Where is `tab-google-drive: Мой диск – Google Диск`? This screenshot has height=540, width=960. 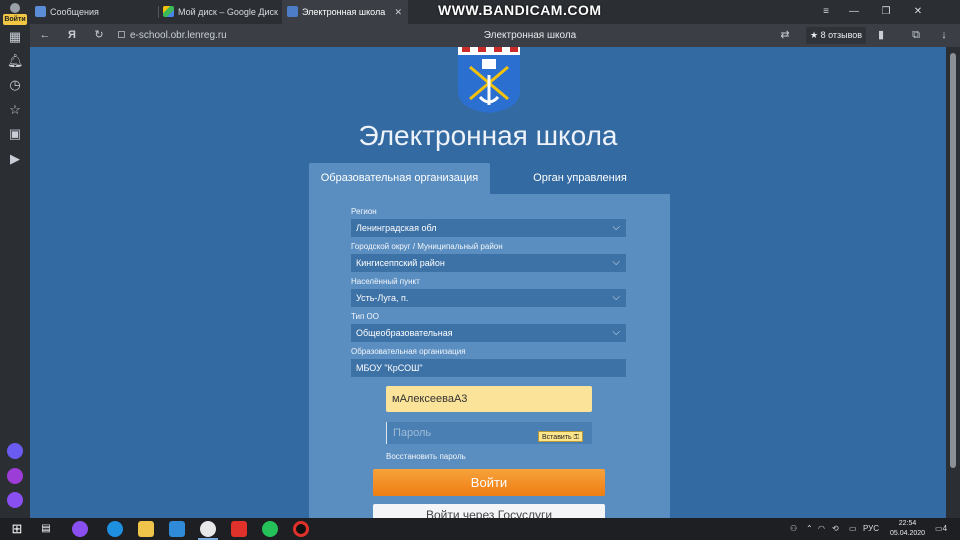 tab-google-drive: Мой диск – Google Диск is located at coordinates (220, 12).